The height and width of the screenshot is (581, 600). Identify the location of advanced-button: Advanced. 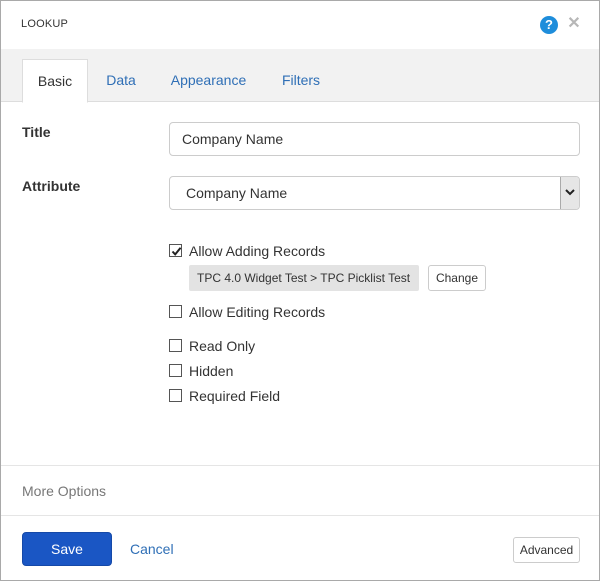
(546, 550).